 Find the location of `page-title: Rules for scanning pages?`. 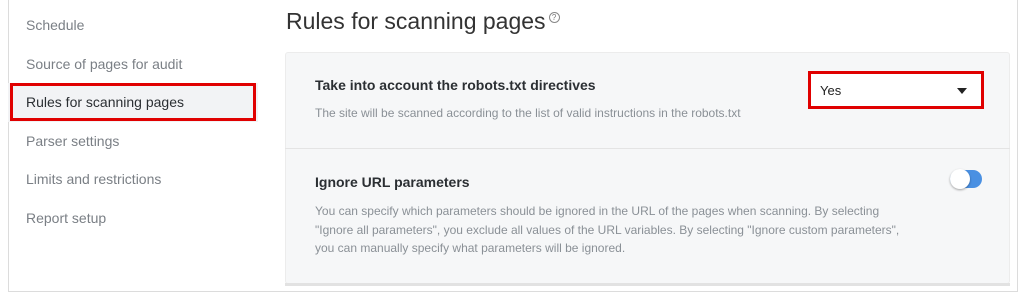

page-title: Rules for scanning pages? is located at coordinates (423, 21).